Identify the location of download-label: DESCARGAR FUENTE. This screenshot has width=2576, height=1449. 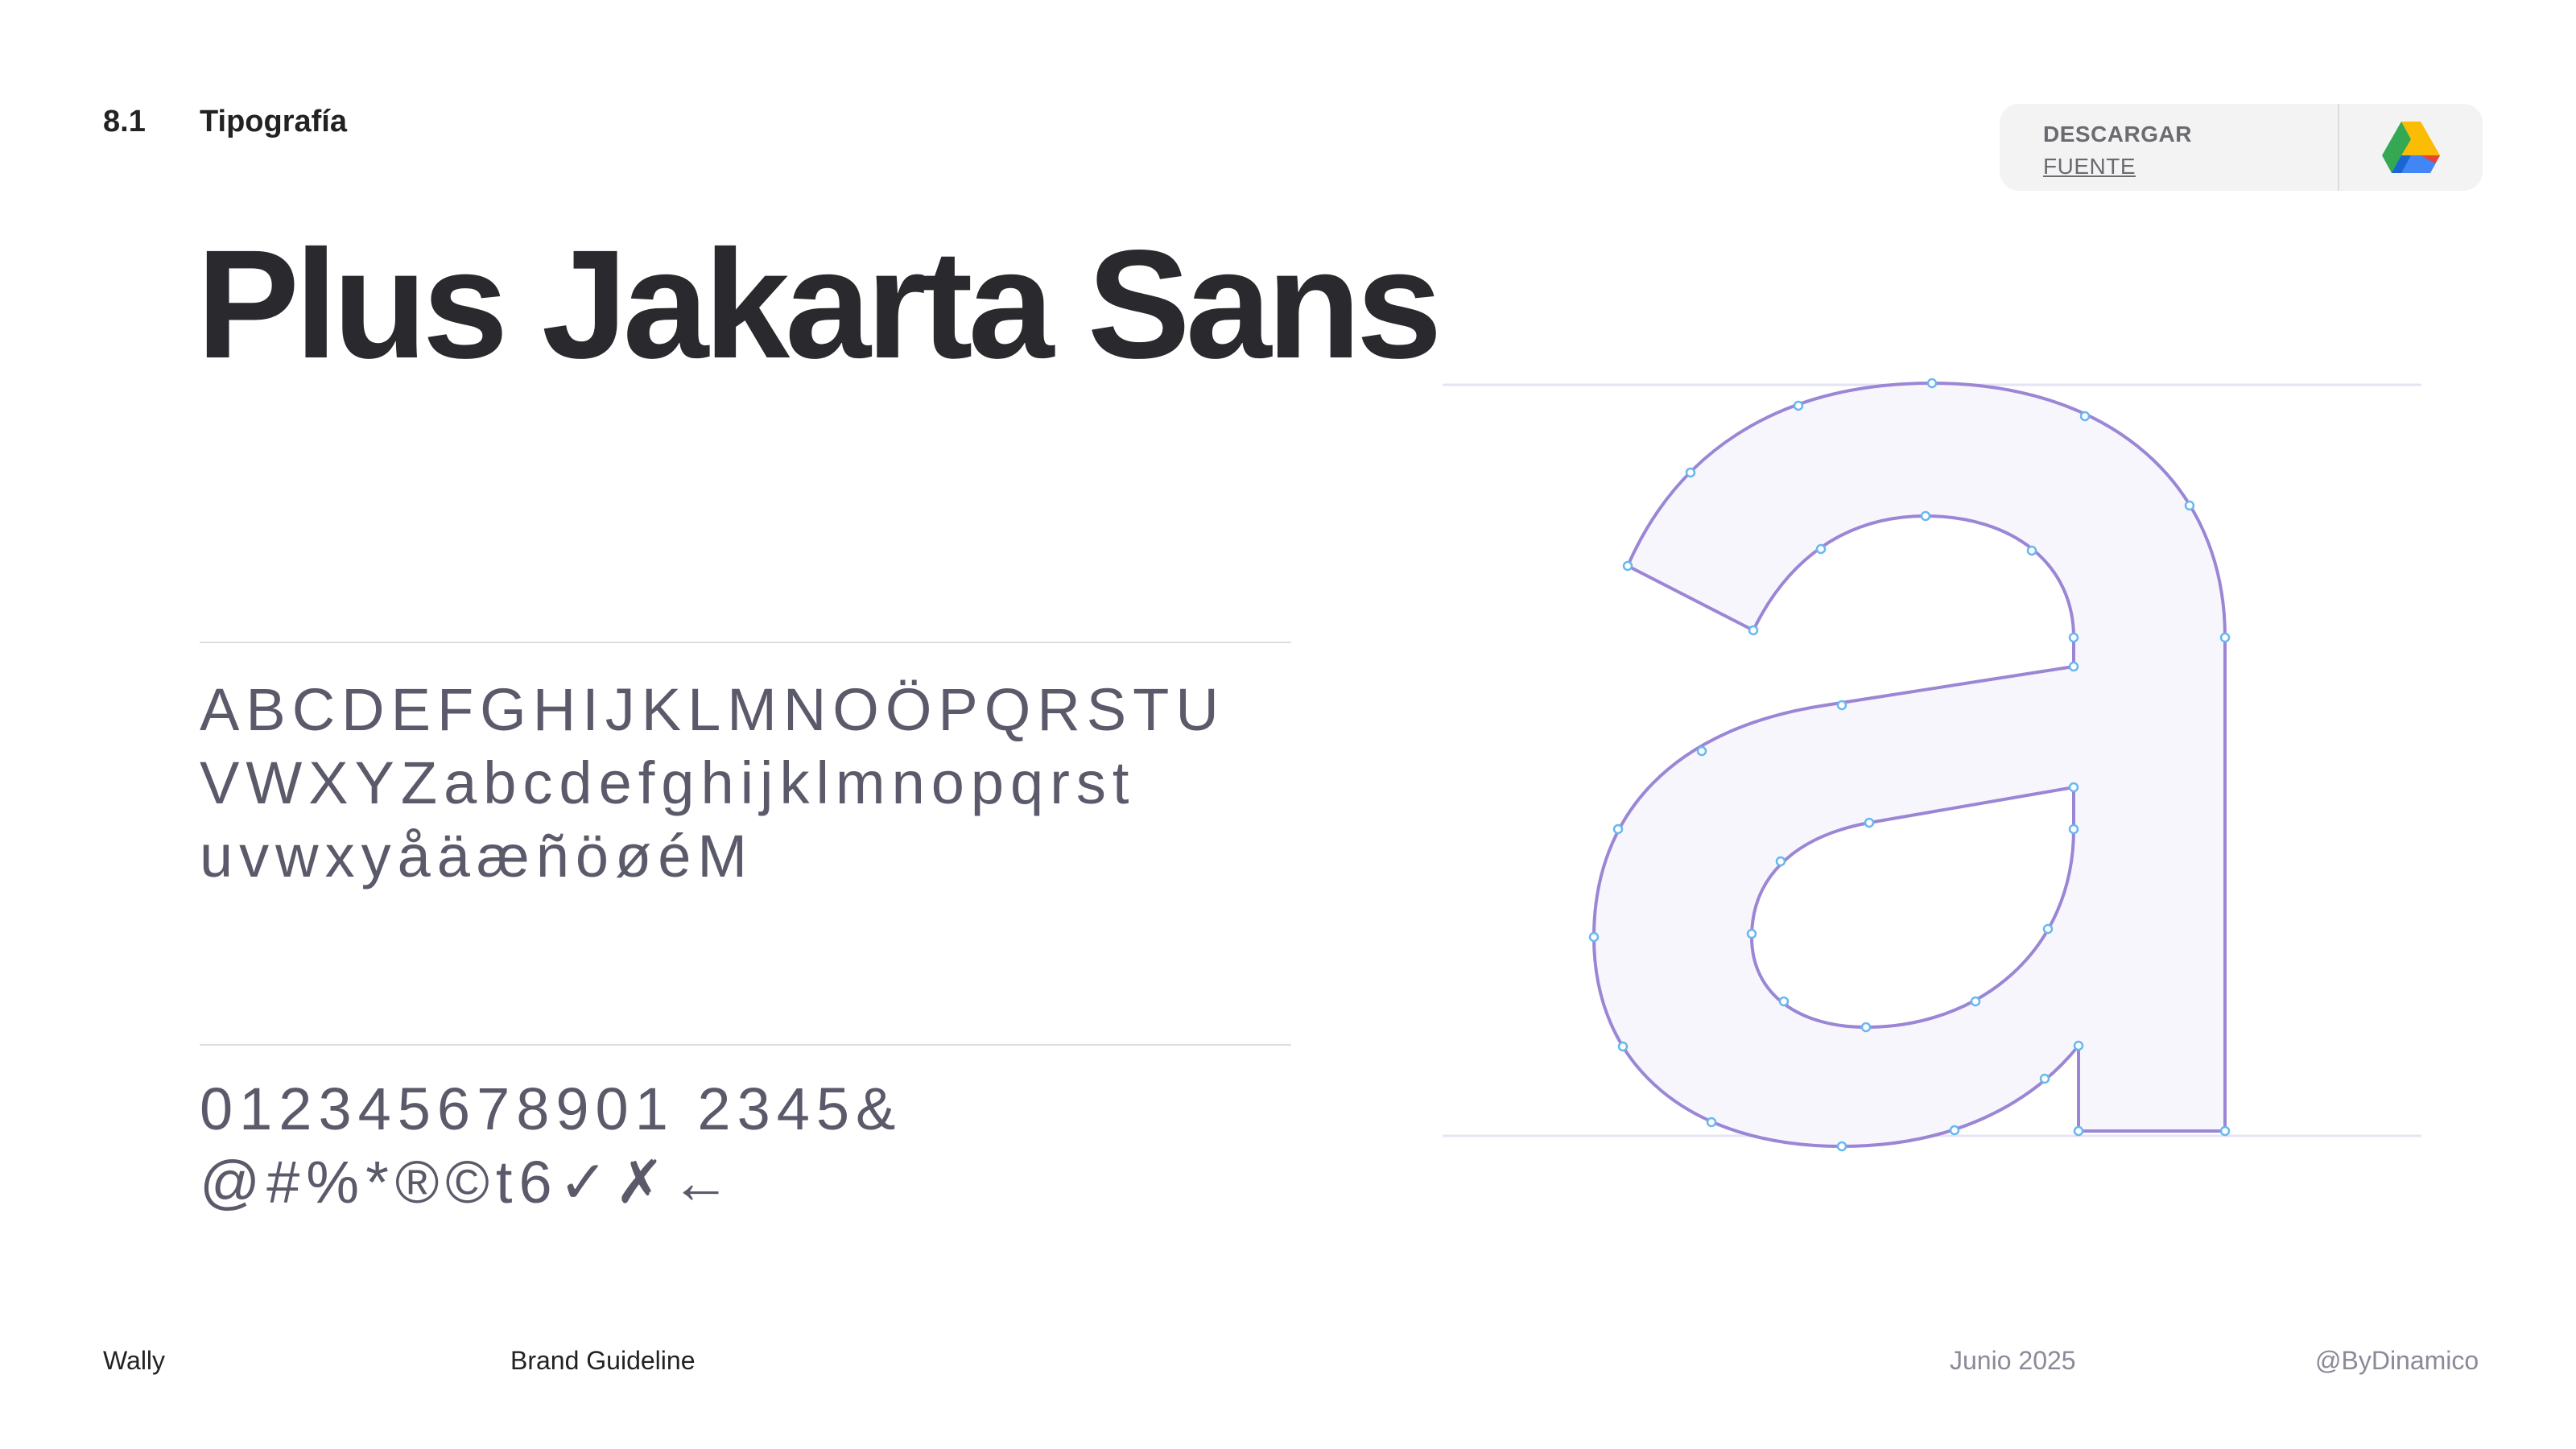
(2169, 147).